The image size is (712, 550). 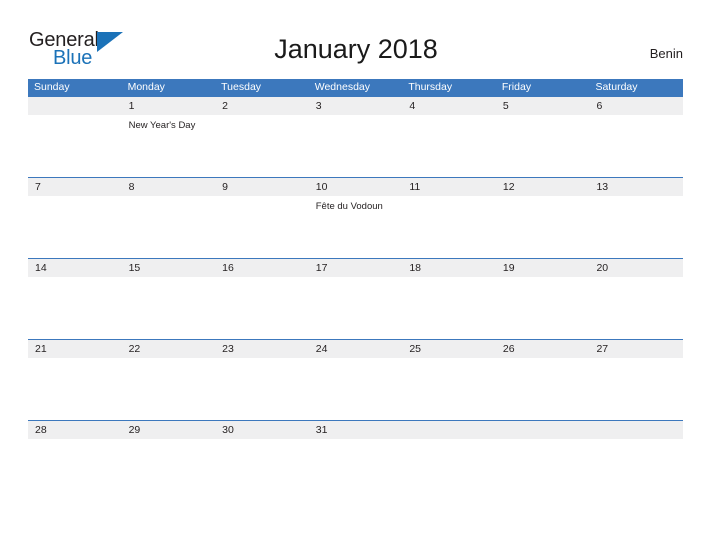 I want to click on date-number: 20, so click(x=636, y=268).